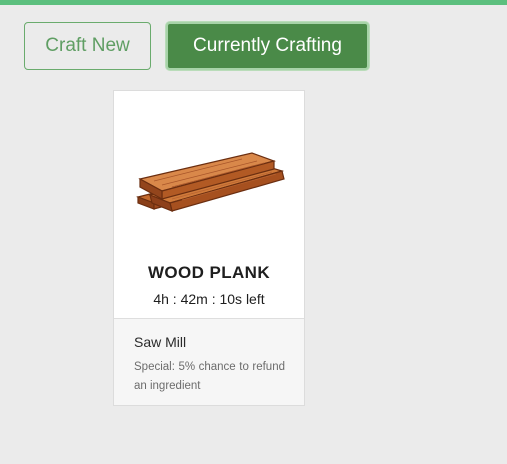 The height and width of the screenshot is (464, 507). What do you see at coordinates (210, 182) in the screenshot?
I see `wood-plank-icon` at bounding box center [210, 182].